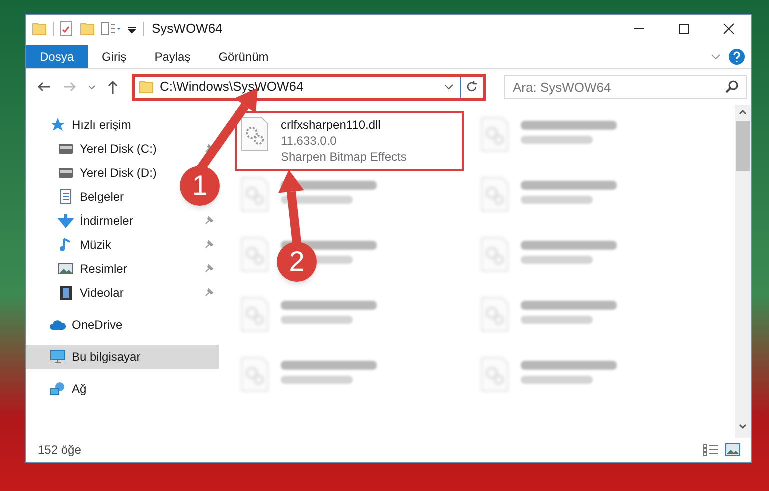  What do you see at coordinates (111, 29) in the screenshot?
I see `properties-icon` at bounding box center [111, 29].